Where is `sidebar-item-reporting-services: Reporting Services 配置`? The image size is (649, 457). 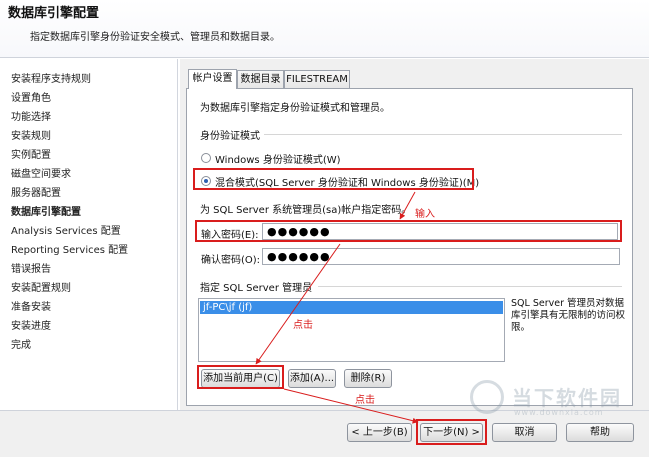
sidebar-item-reporting-services: Reporting Services 配置 is located at coordinates (69, 248).